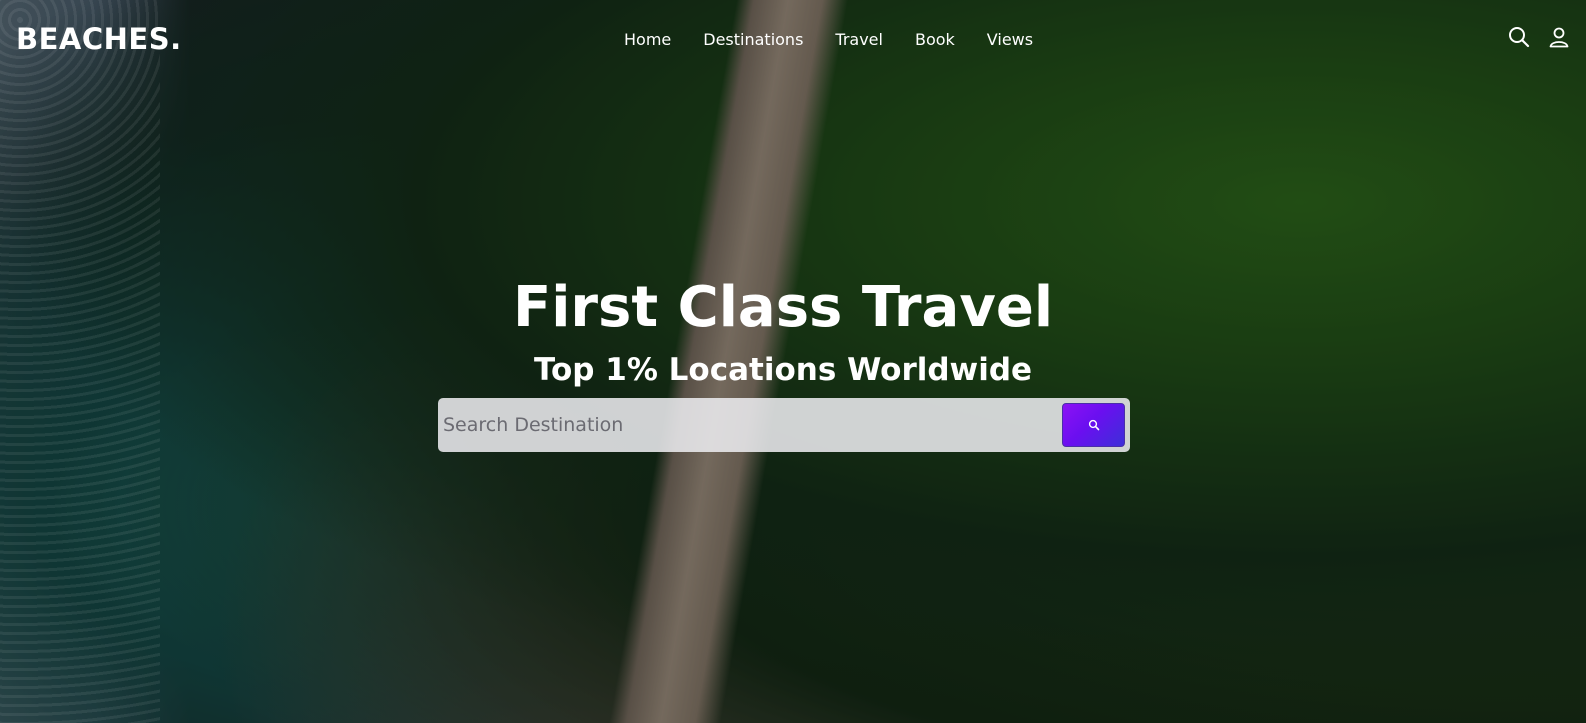 The image size is (1586, 723). I want to click on search-button, so click(1093, 425).